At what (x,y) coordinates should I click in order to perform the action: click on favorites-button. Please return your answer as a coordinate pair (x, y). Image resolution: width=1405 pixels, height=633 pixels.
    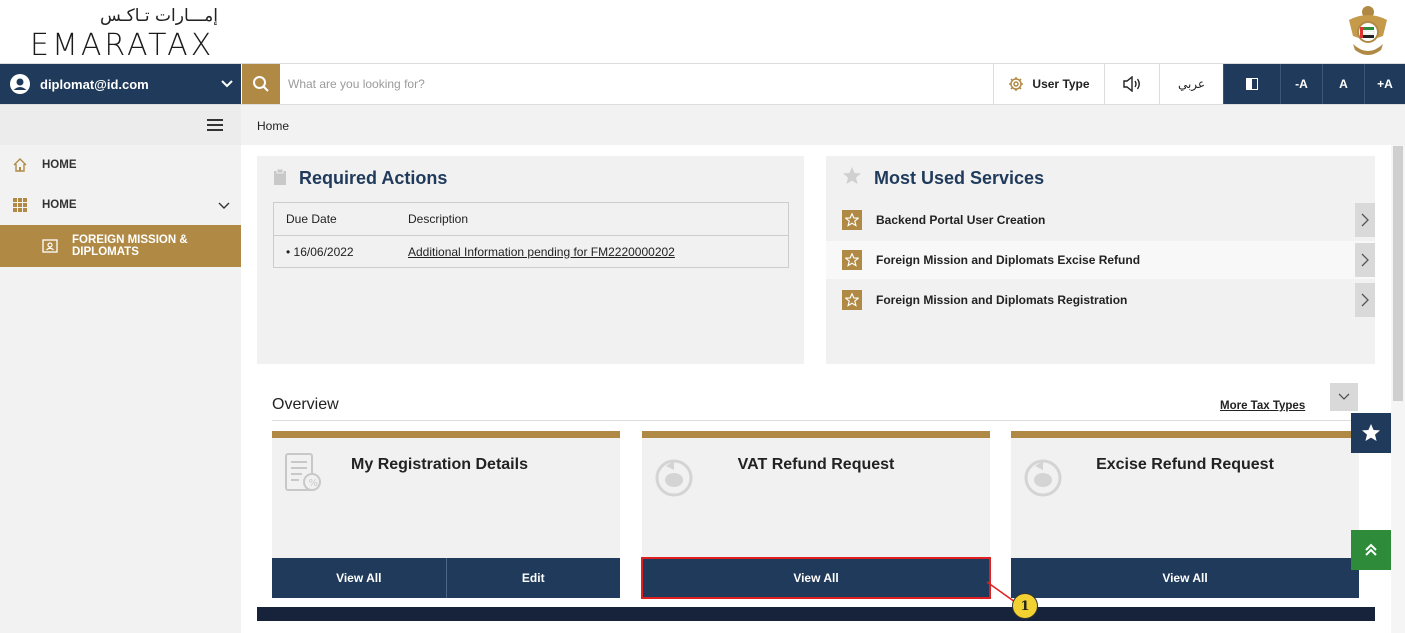
    Looking at the image, I should click on (1371, 433).